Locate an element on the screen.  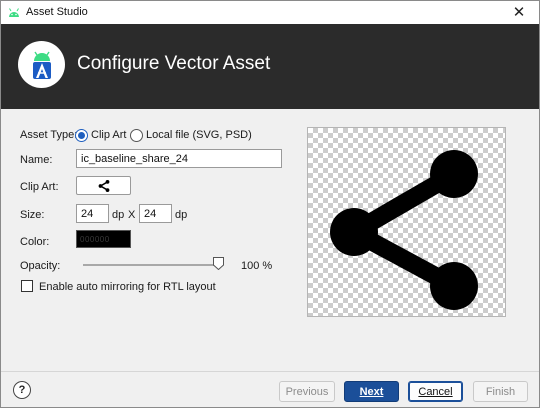
width-field: 24 is located at coordinates (92, 213).